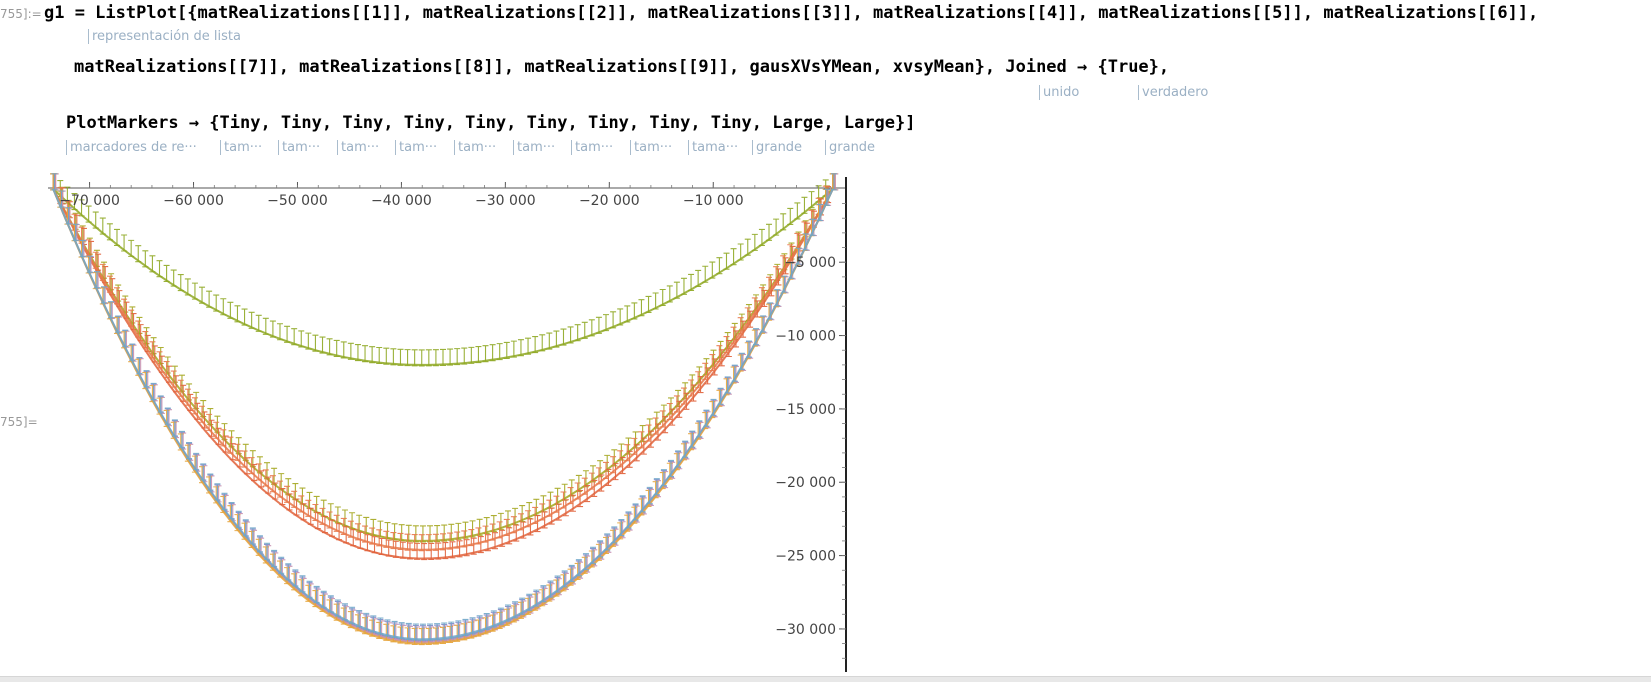 Image resolution: width=1651 pixels, height=682 pixels. I want to click on x-tick-label: −10 000, so click(713, 201).